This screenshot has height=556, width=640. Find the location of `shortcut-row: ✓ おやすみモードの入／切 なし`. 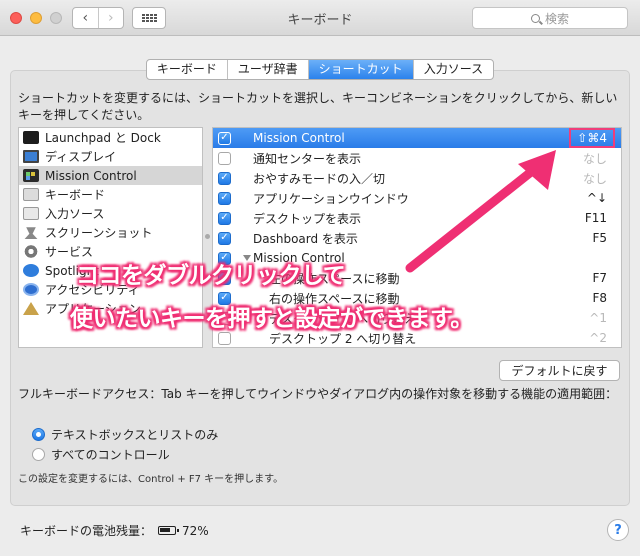

shortcut-row: ✓ おやすみモードの入／切 なし is located at coordinates (417, 178).